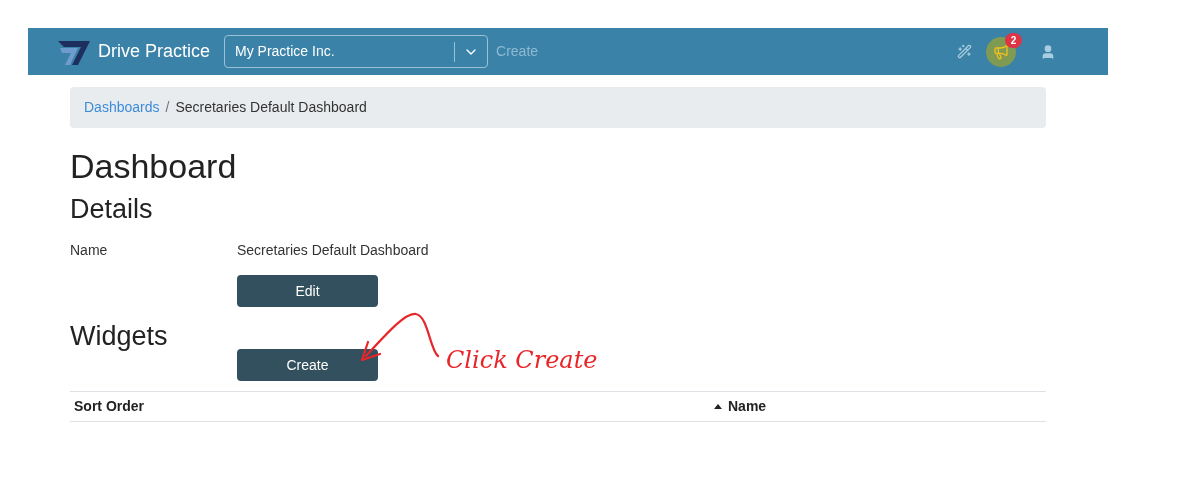  Describe the element at coordinates (119, 336) in the screenshot. I see `section-heading: Widgets` at that location.